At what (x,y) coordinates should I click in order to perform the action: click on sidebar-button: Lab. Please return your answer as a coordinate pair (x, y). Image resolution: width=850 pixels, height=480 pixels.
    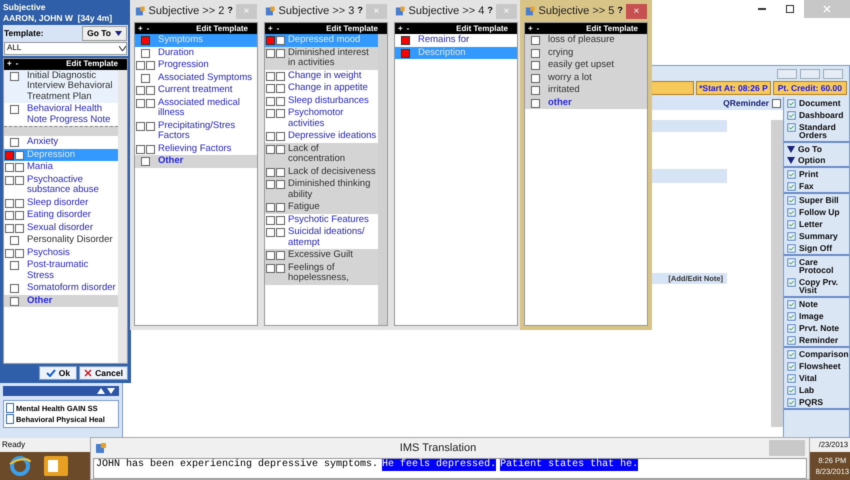
    Looking at the image, I should click on (816, 390).